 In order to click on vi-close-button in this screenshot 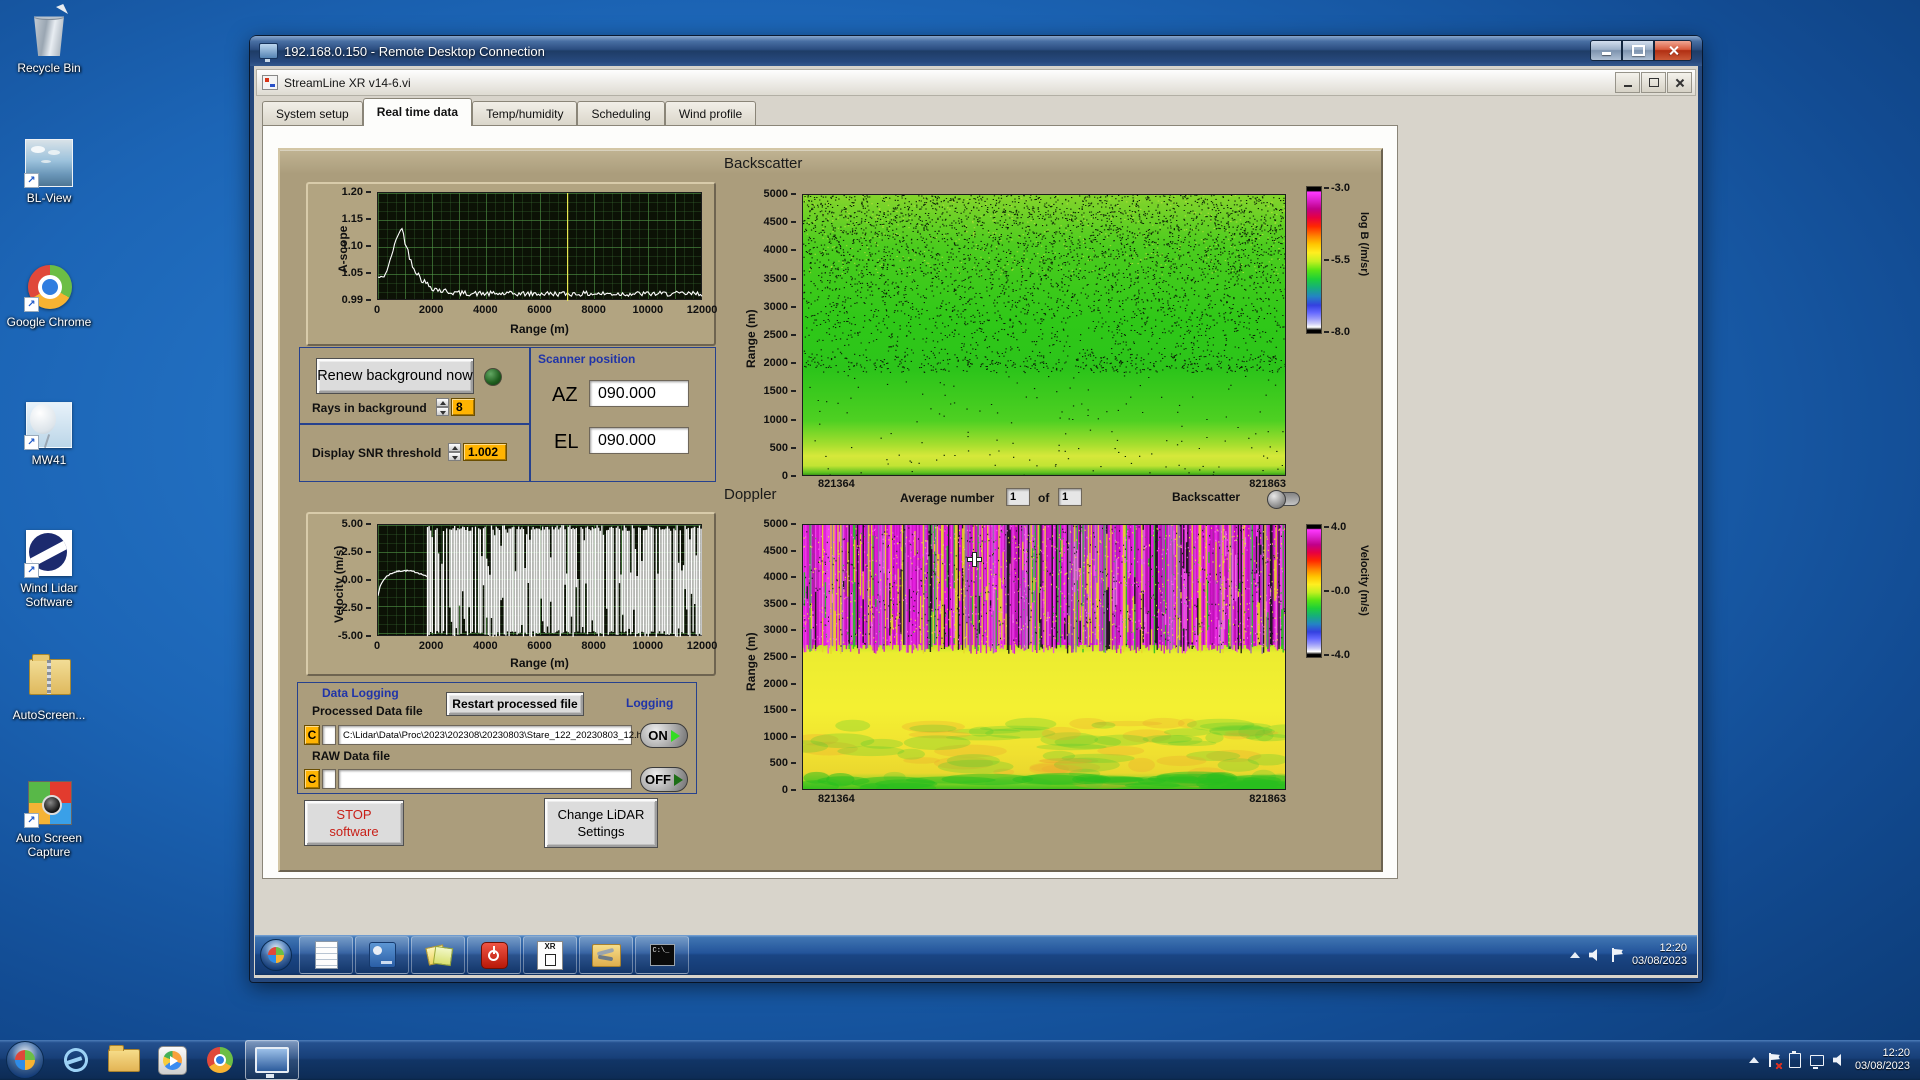, I will do `click(1679, 82)`.